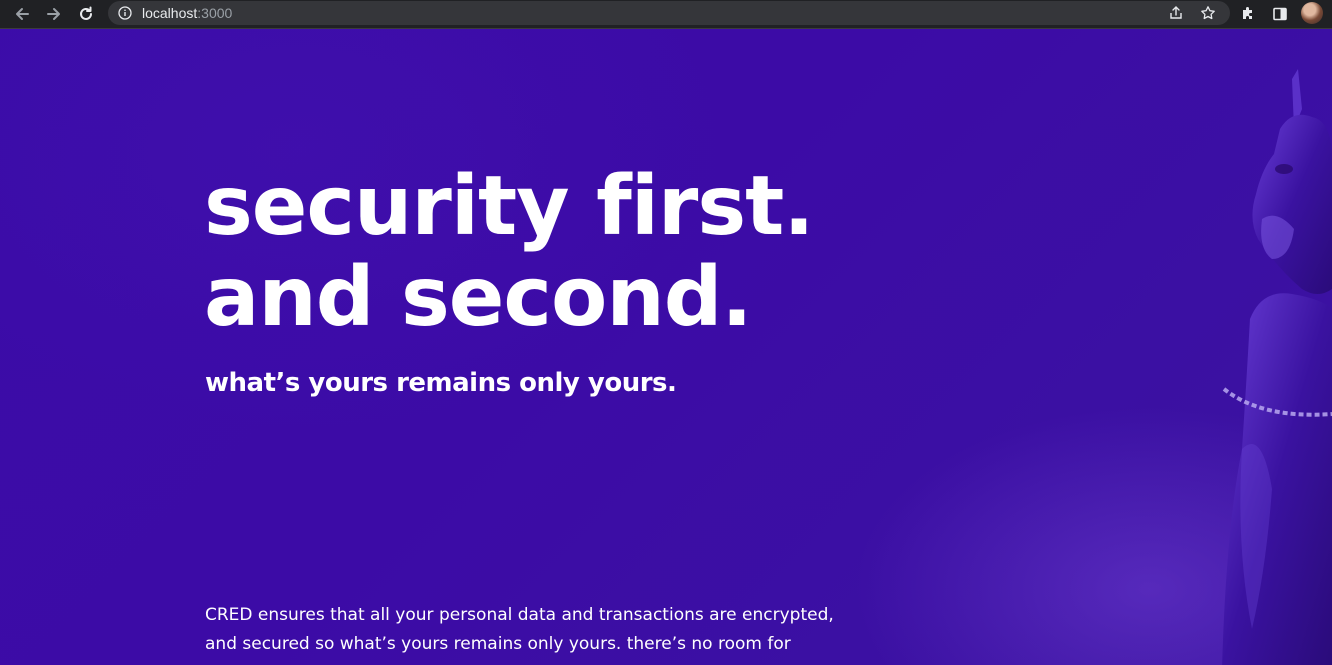  Describe the element at coordinates (125, 13) in the screenshot. I see `info-icon` at that location.